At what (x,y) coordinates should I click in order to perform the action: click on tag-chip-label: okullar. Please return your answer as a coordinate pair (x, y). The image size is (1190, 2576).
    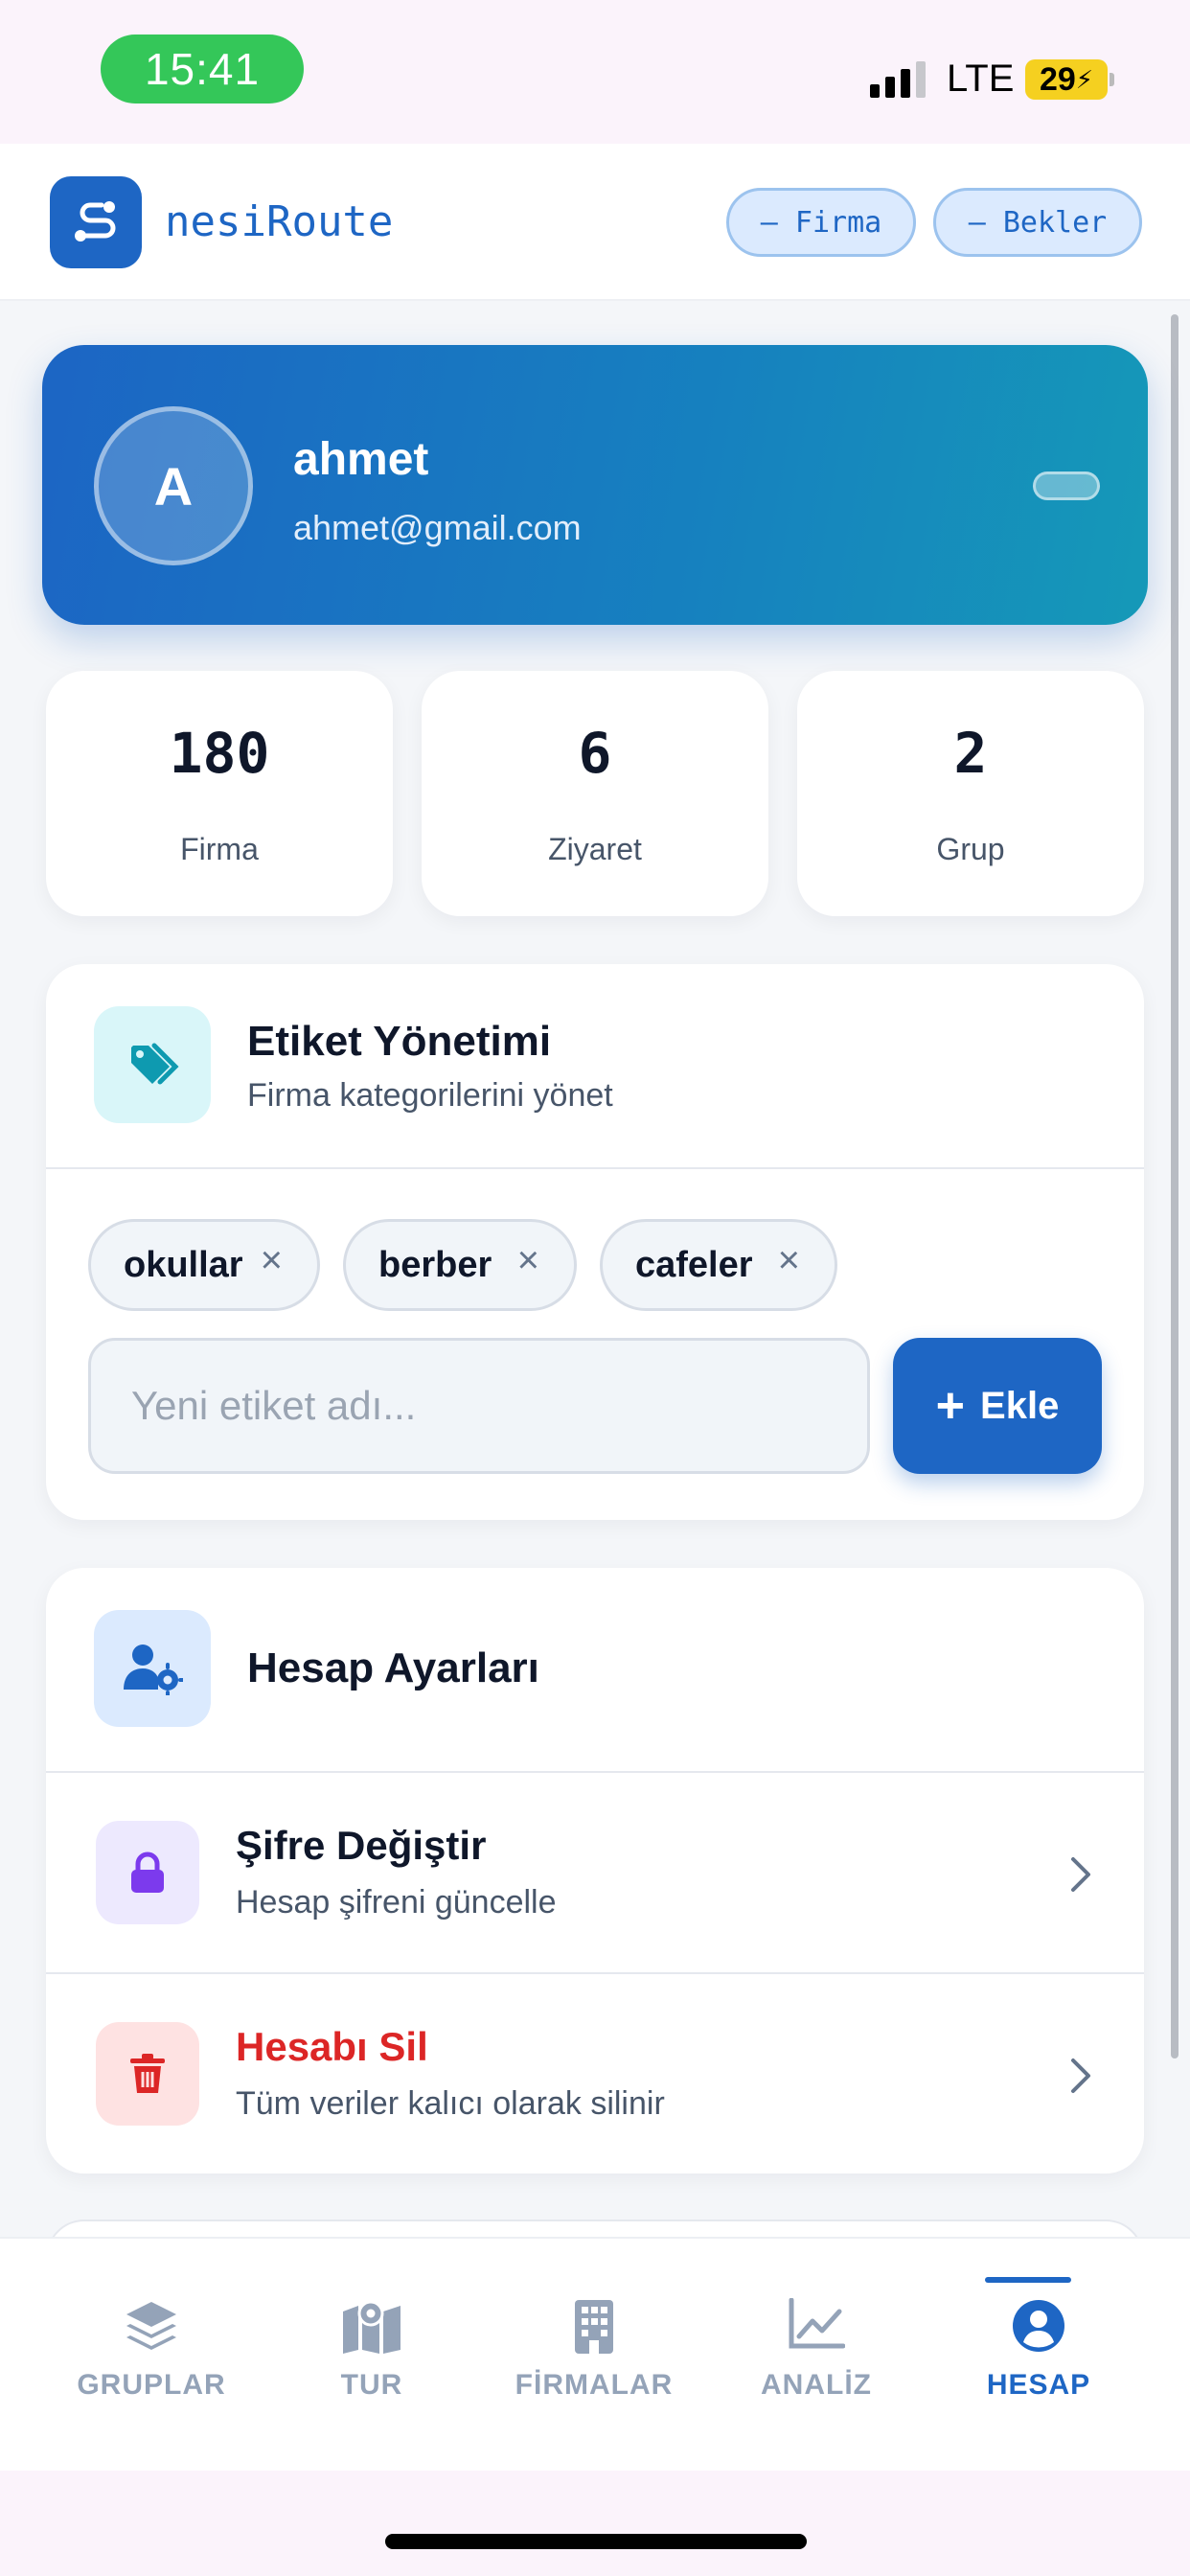
    Looking at the image, I should click on (183, 1264).